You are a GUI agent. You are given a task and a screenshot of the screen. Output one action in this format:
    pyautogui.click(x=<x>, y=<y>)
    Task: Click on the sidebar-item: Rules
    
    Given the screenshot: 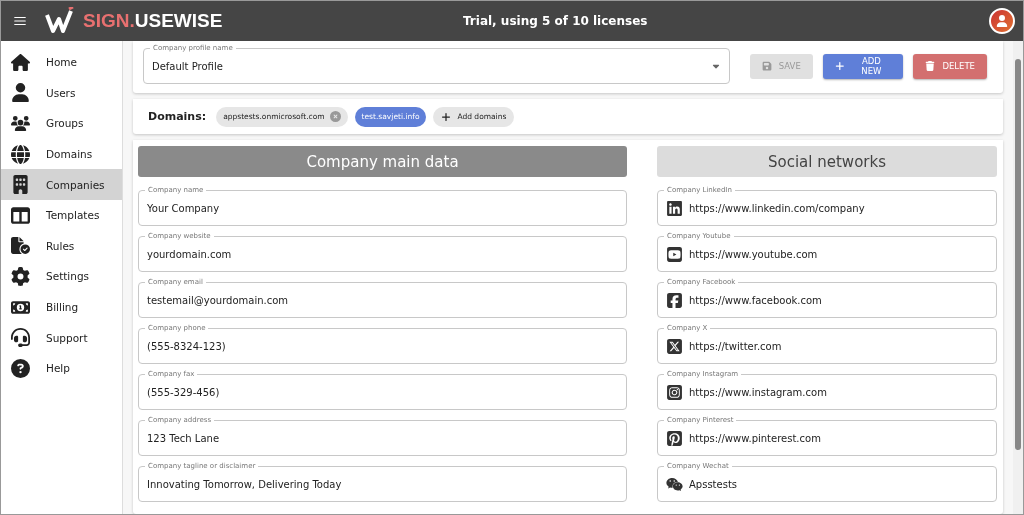 What is the action you would take?
    pyautogui.click(x=61, y=246)
    